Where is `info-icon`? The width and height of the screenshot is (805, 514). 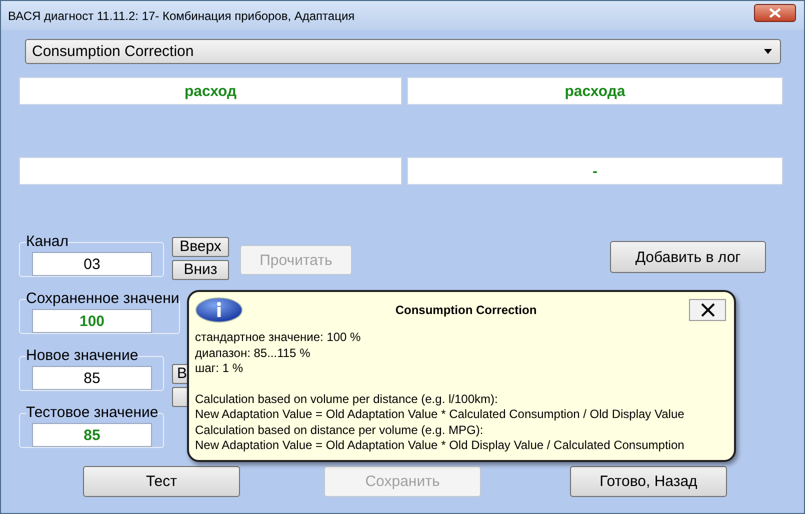 info-icon is located at coordinates (219, 310).